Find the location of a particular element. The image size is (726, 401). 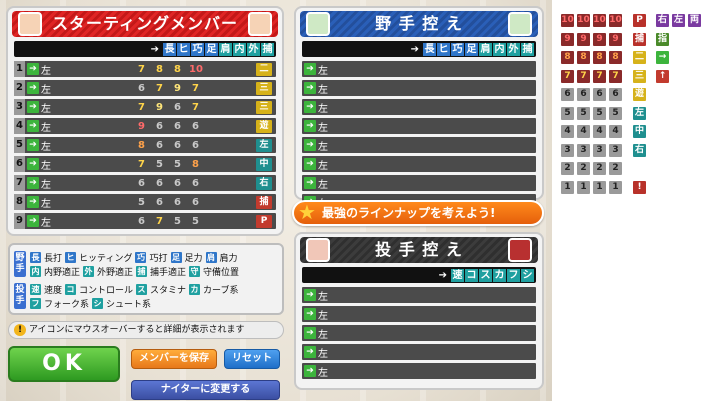

grade-sample-icon: 10 is located at coordinates (567, 20).